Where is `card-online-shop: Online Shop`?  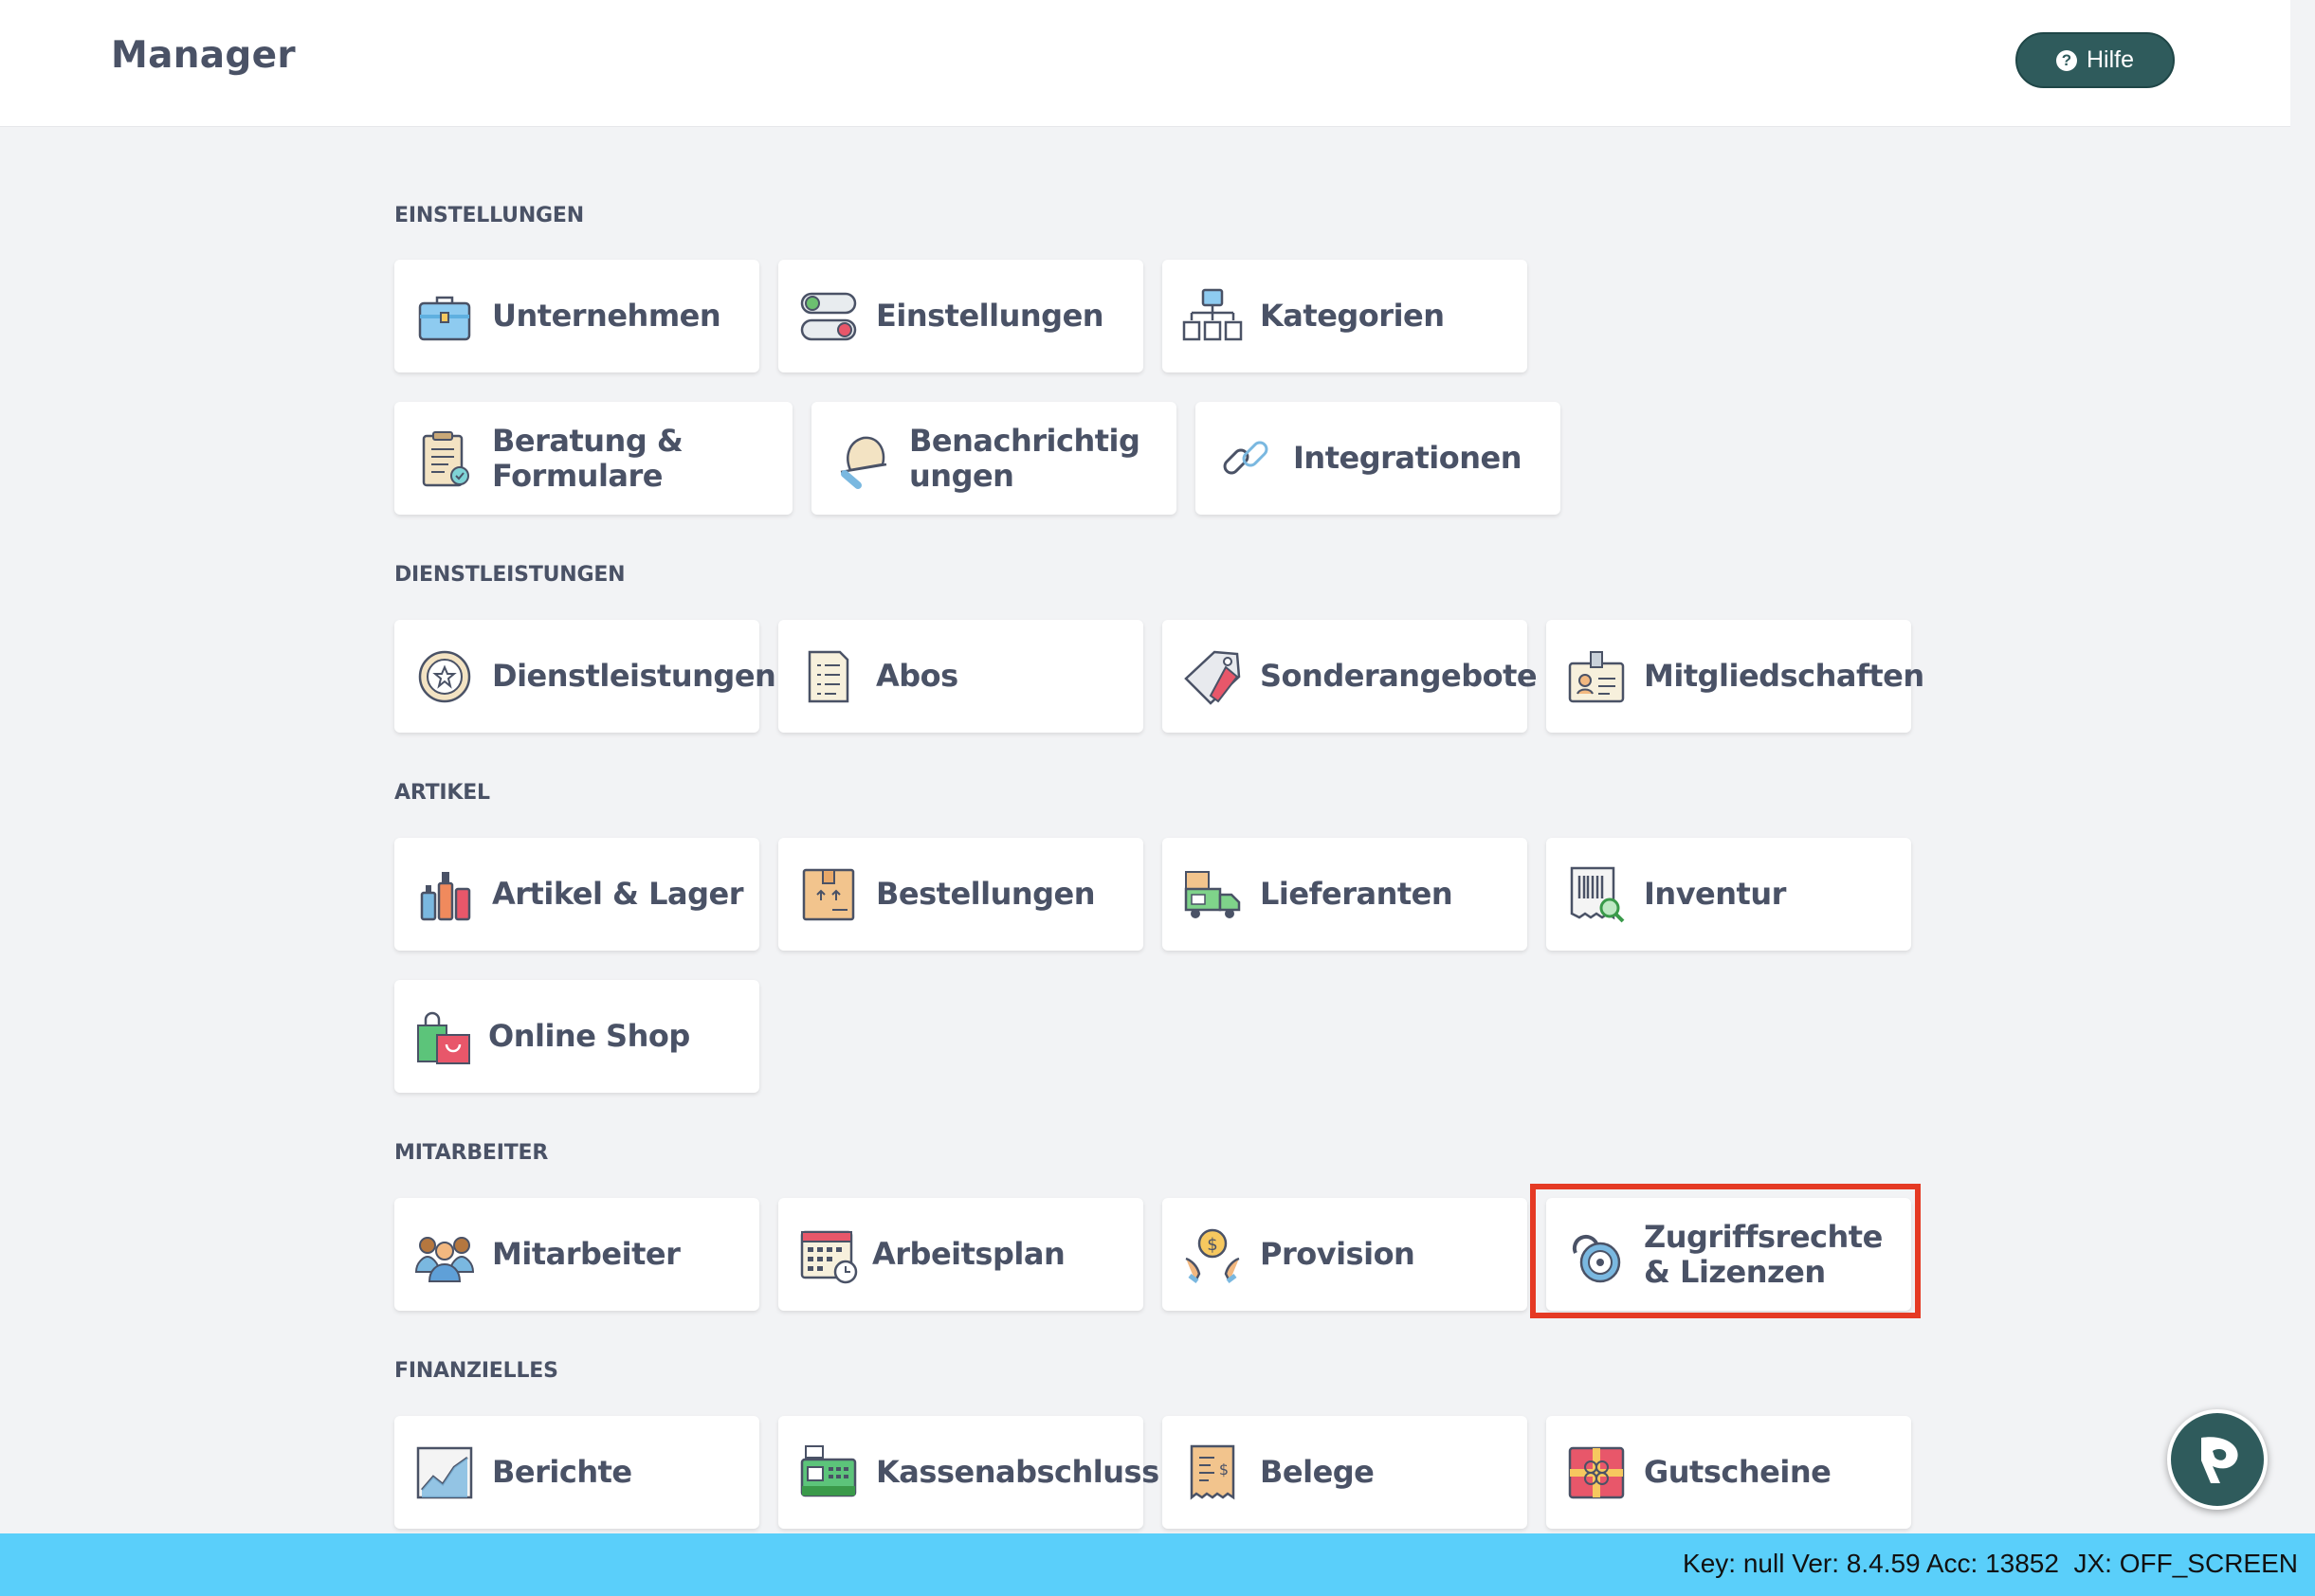 card-online-shop: Online Shop is located at coordinates (576, 1037).